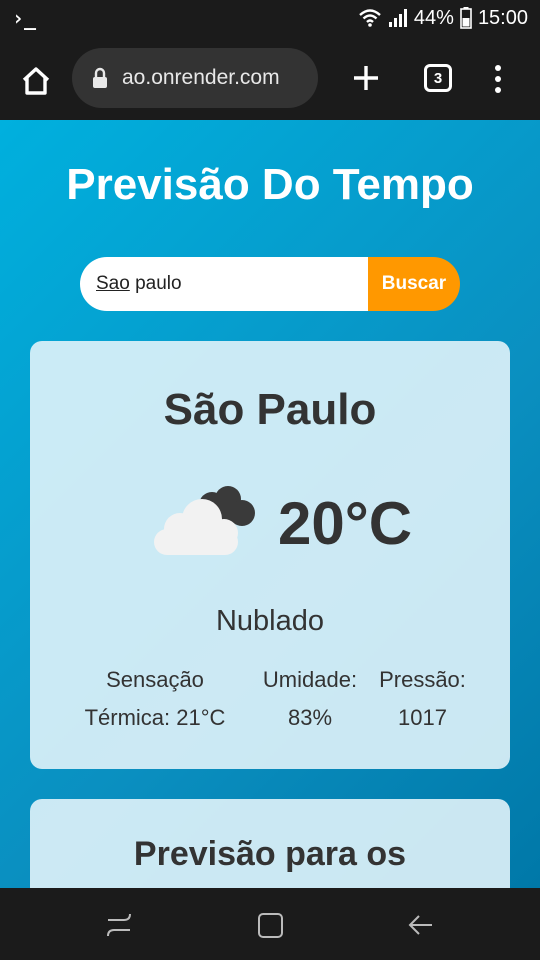 The height and width of the screenshot is (960, 540). I want to click on weather-condition: Nublado, so click(270, 621).